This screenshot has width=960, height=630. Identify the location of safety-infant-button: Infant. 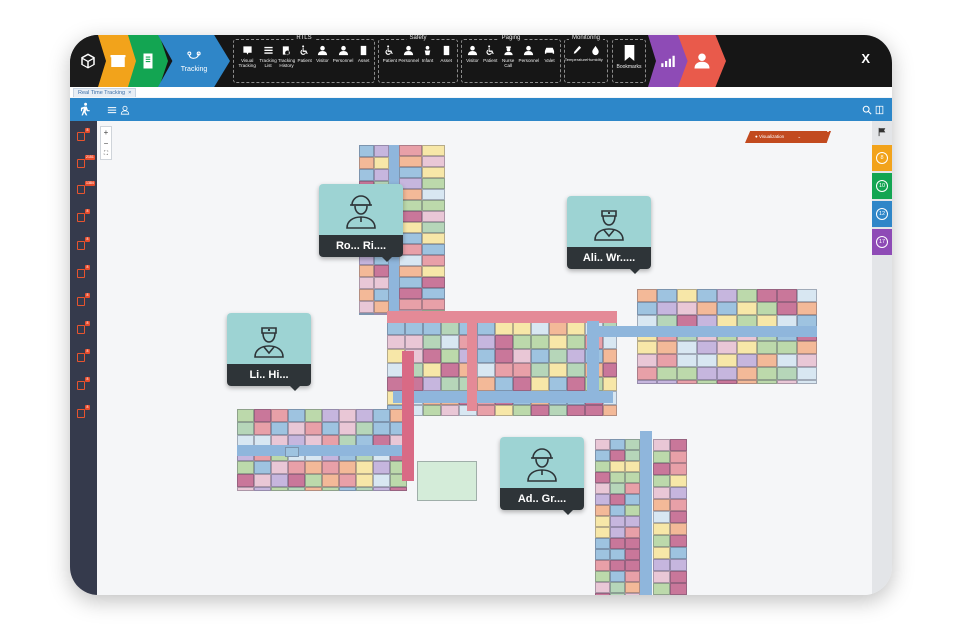
(428, 63).